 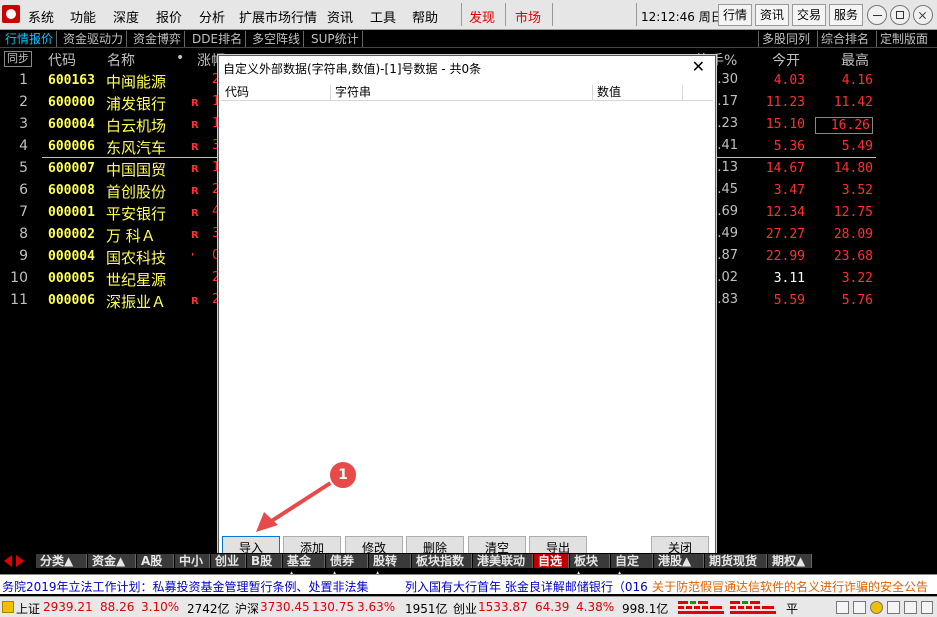 I want to click on sz-value: 3730.45, so click(x=285, y=607).